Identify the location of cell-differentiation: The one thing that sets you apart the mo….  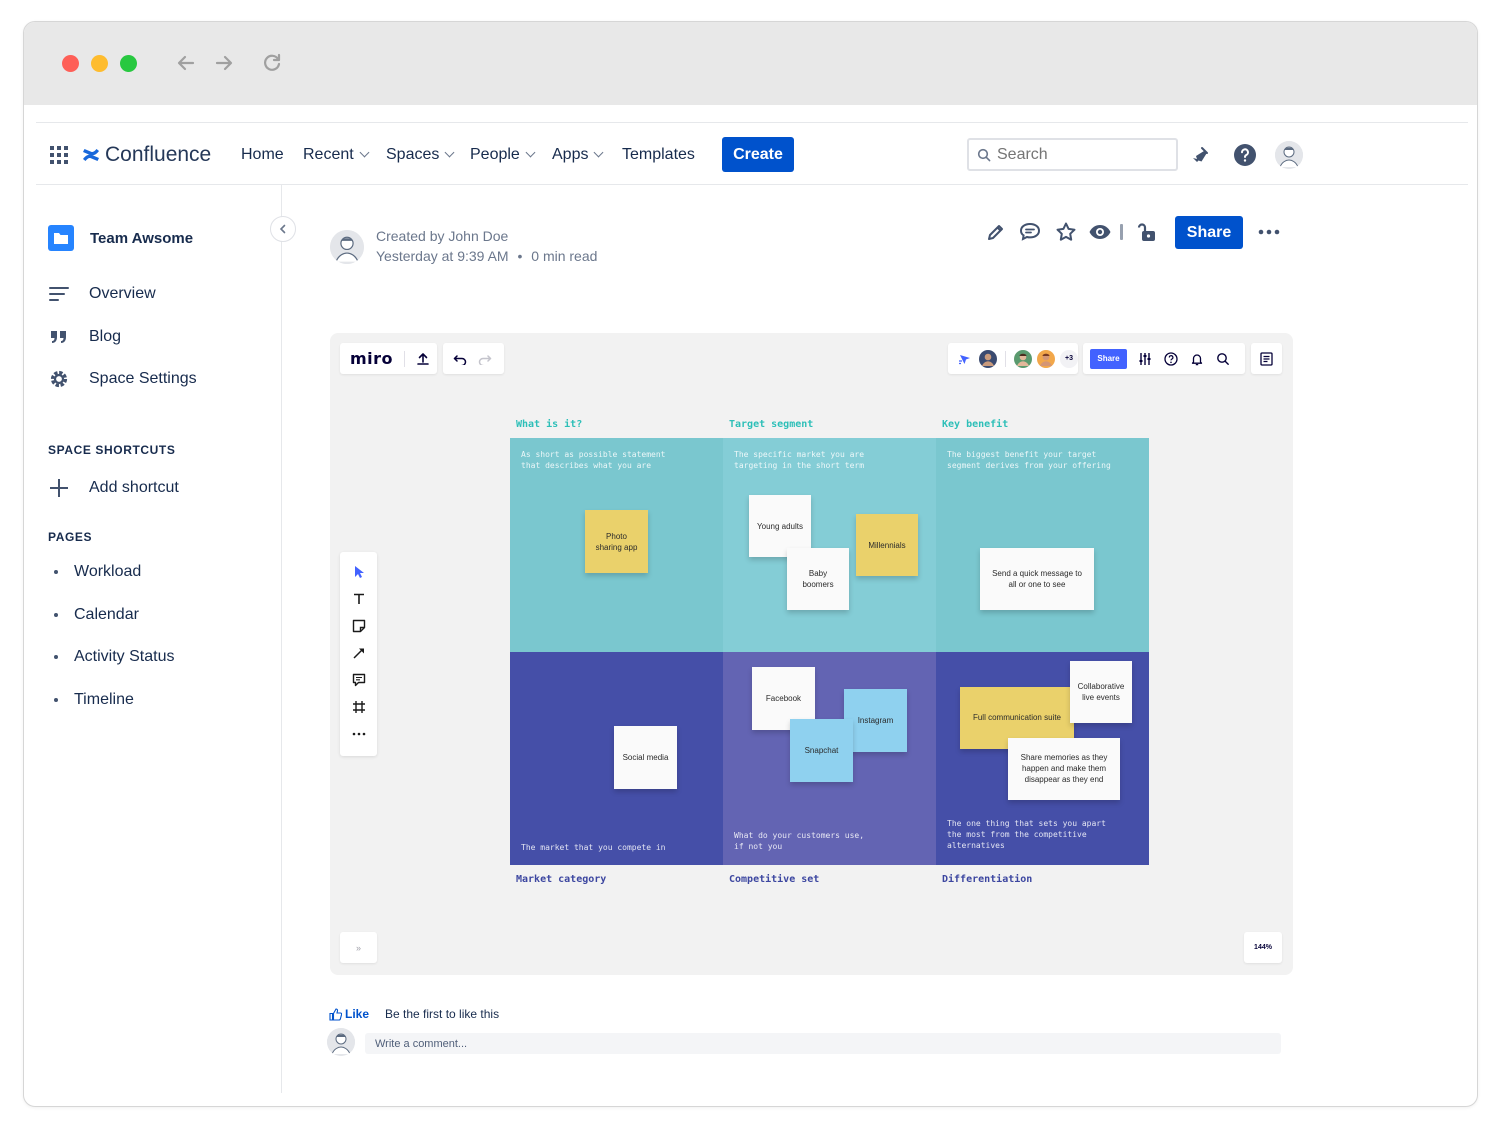
(1042, 758).